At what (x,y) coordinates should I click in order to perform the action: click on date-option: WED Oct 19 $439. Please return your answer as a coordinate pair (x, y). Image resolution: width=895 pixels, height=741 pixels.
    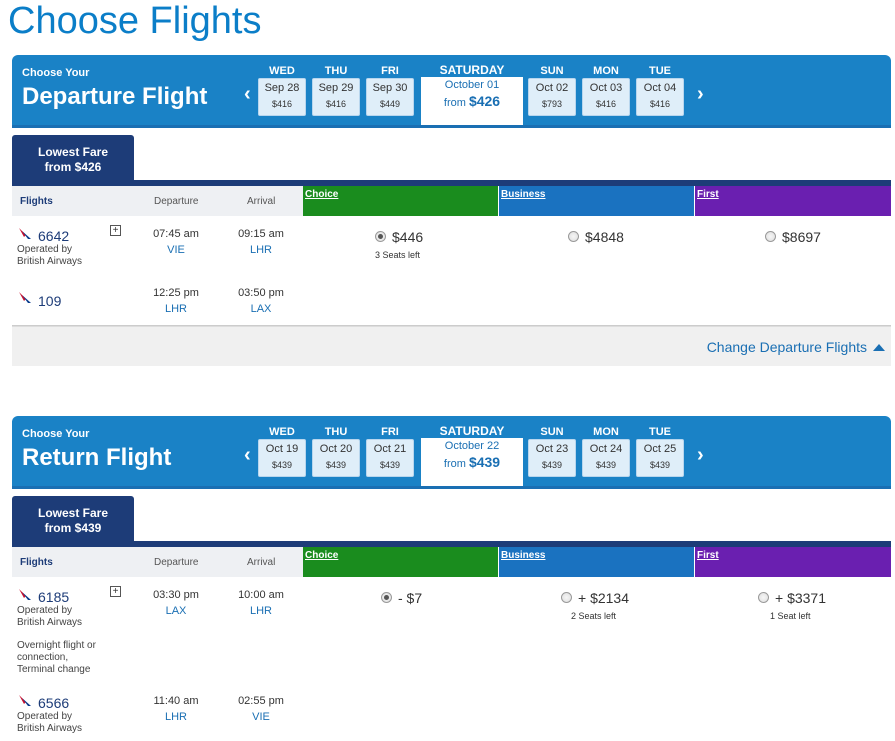
    Looking at the image, I should click on (282, 451).